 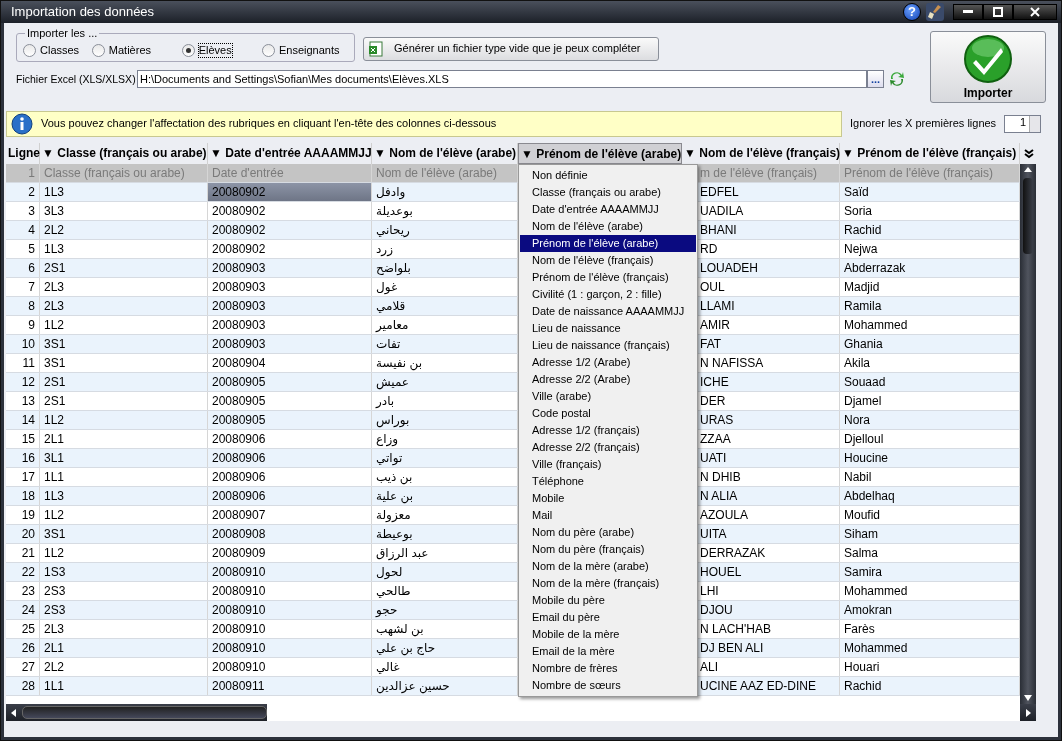 What do you see at coordinates (1029, 153) in the screenshot?
I see `more-columns-icon` at bounding box center [1029, 153].